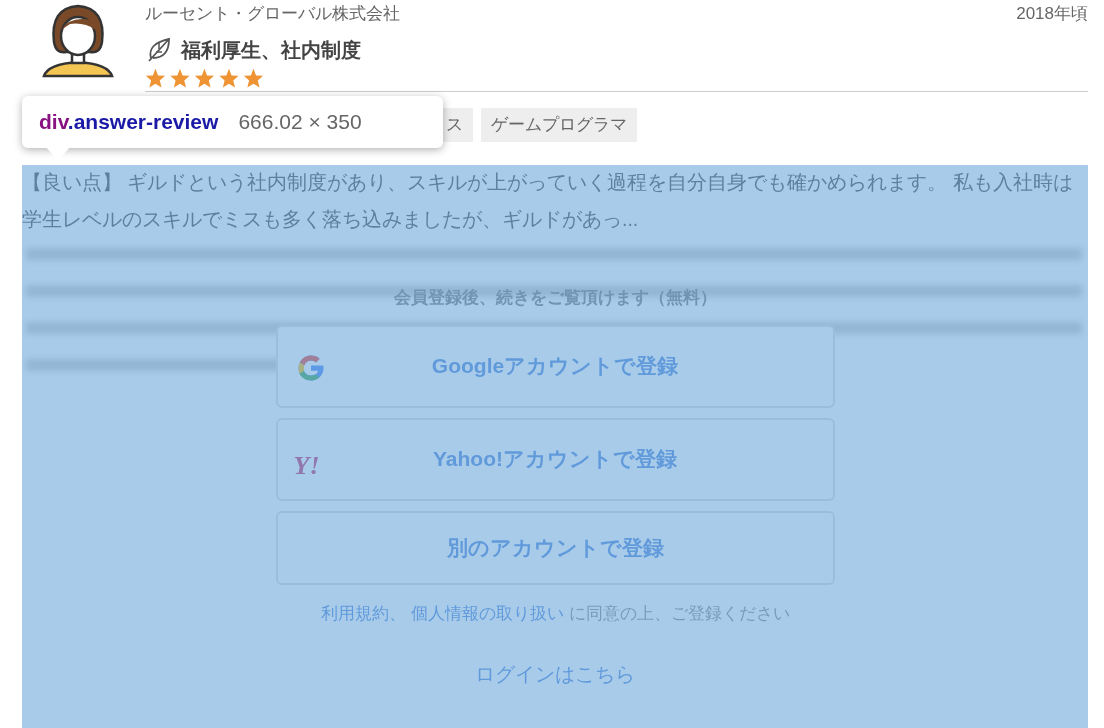 The height and width of the screenshot is (728, 1104). Describe the element at coordinates (272, 14) in the screenshot. I see `company-name: ルーセント・グローバル株式会社` at that location.